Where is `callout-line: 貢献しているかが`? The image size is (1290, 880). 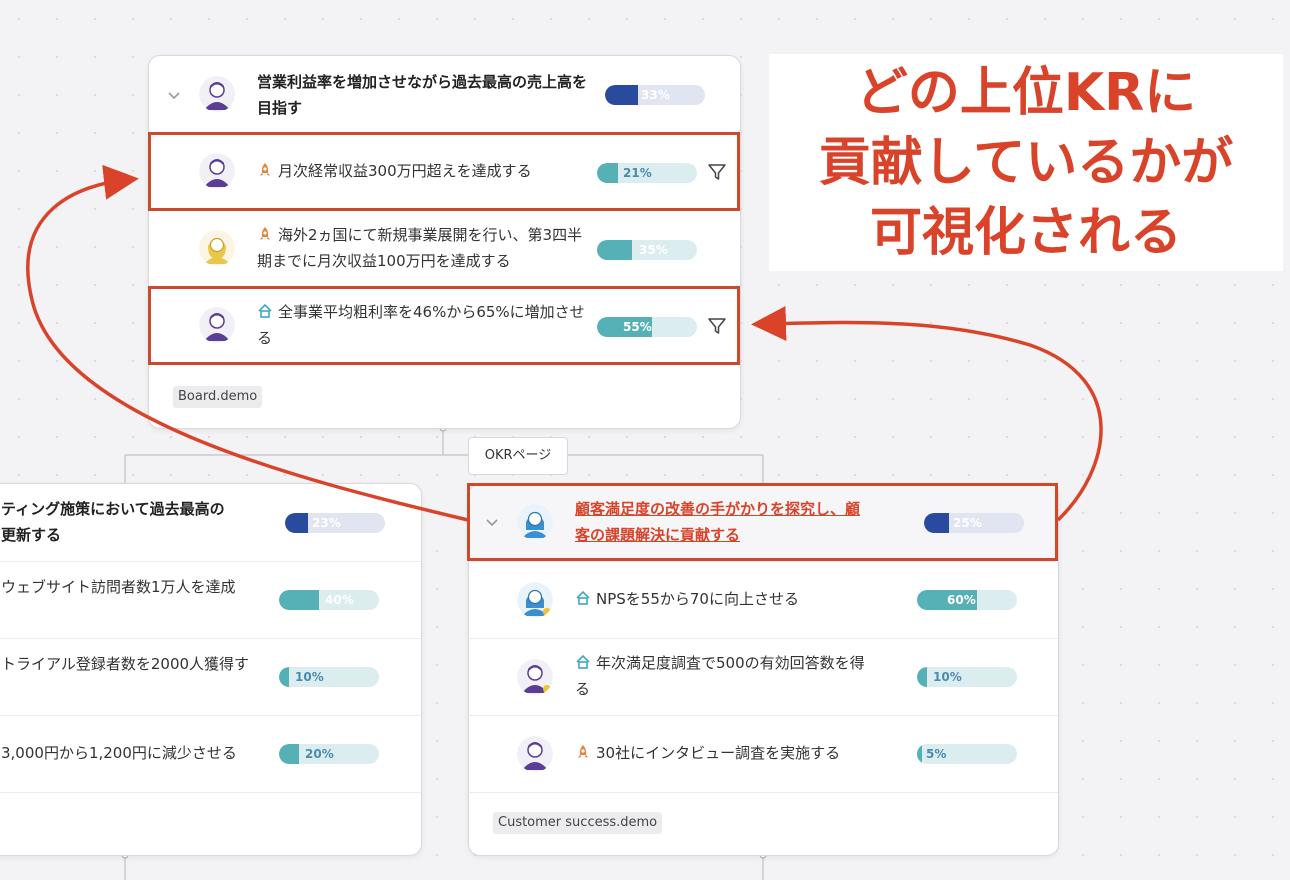
callout-line: 貢献しているかが is located at coordinates (1026, 163).